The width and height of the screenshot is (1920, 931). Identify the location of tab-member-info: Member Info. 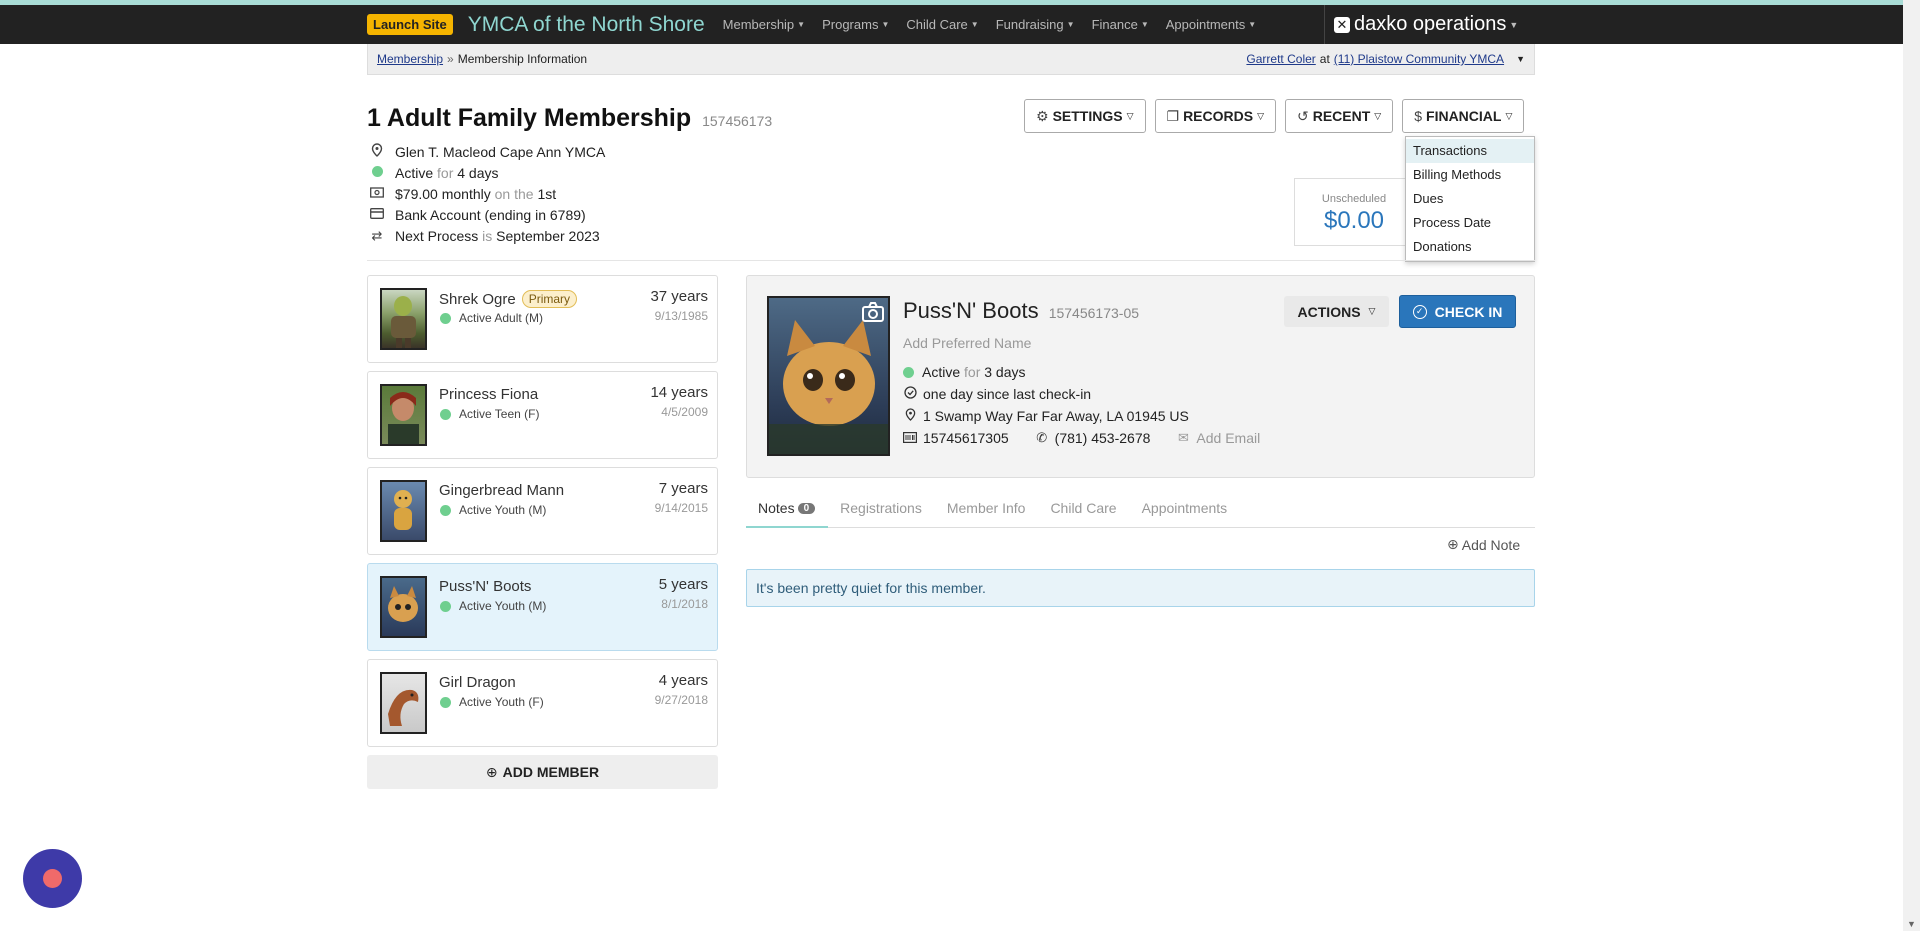
(987, 511).